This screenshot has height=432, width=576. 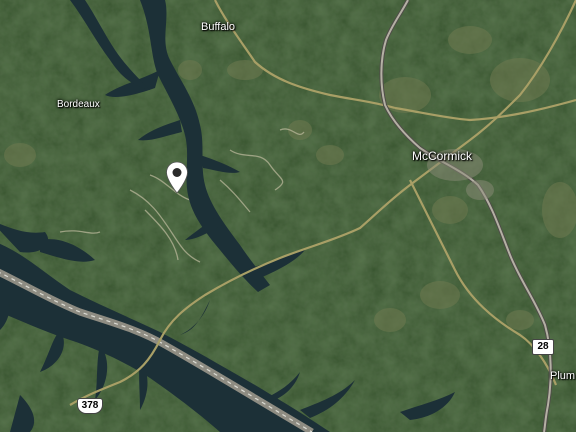 What do you see at coordinates (442, 156) in the screenshot?
I see `place-label-mccormick: McCormick` at bounding box center [442, 156].